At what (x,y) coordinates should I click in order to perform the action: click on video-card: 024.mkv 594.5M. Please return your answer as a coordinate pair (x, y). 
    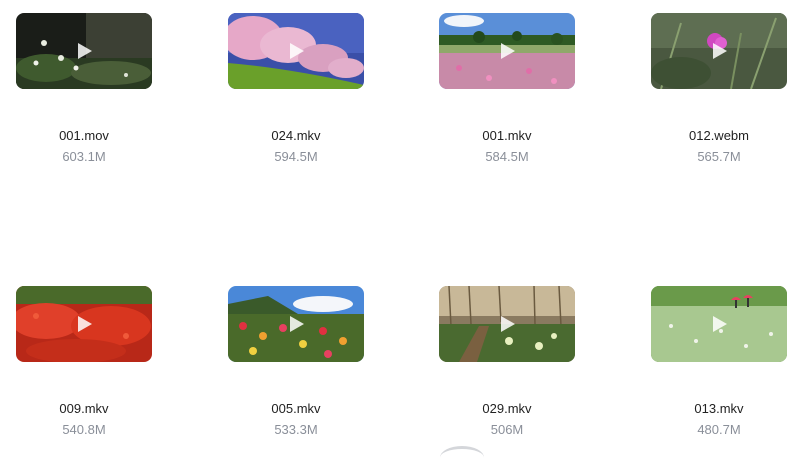
    Looking at the image, I should click on (296, 88).